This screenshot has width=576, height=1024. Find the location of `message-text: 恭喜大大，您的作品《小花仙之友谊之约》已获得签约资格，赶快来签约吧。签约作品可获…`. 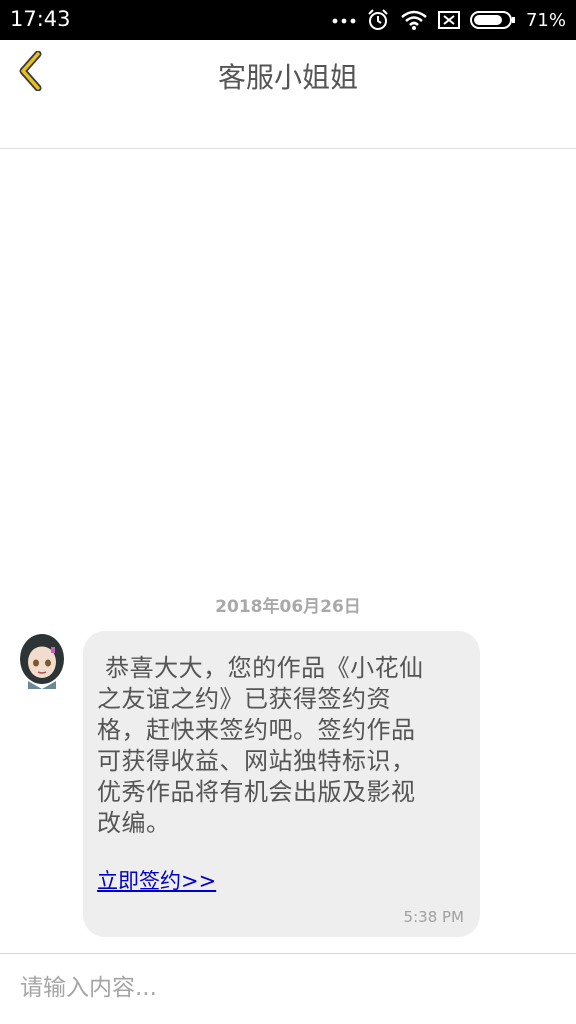

message-text: 恭喜大大，您的作品《小花仙之友谊之约》已获得签约资格，赶快来签约吧。签约作品可获… is located at coordinates (260, 745).